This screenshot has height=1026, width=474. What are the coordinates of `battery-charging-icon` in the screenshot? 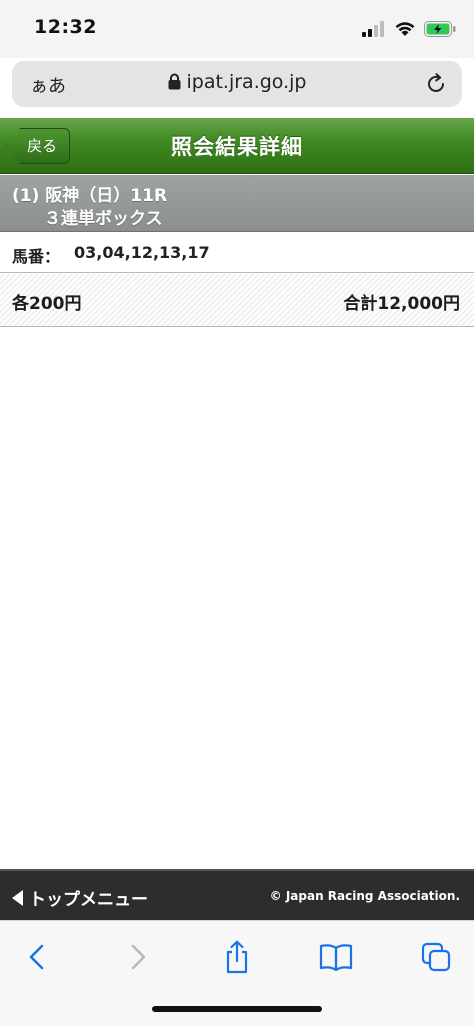 It's located at (440, 29).